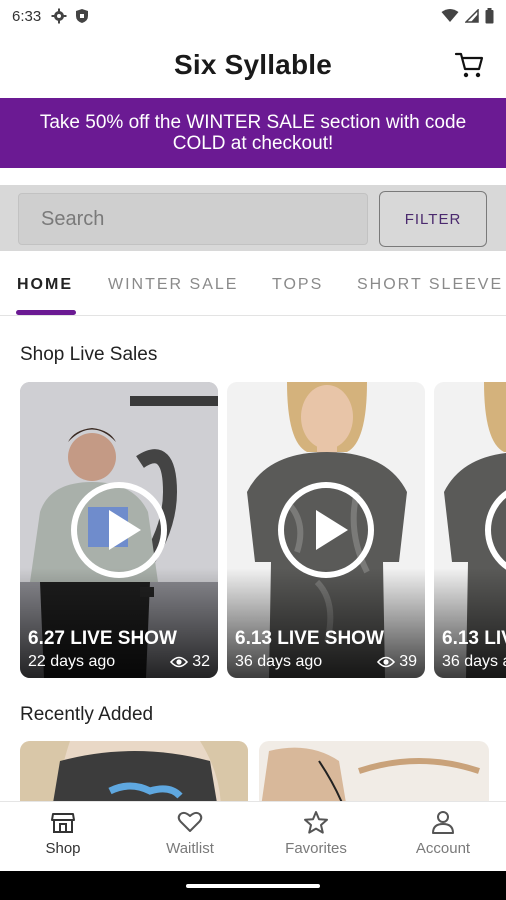 The width and height of the screenshot is (506, 900). Describe the element at coordinates (433, 219) in the screenshot. I see `filter-button: FILTER` at that location.